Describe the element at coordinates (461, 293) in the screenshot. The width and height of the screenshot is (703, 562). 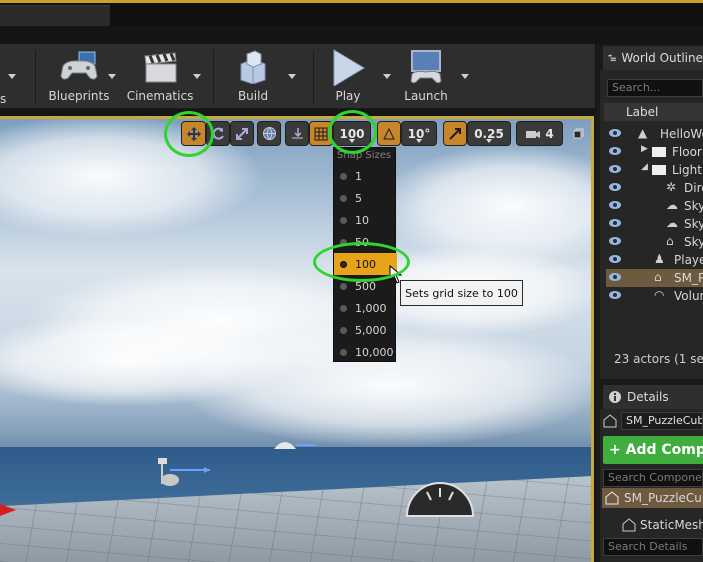
I see `grid-size-tooltip: Sets grid size to 100` at that location.